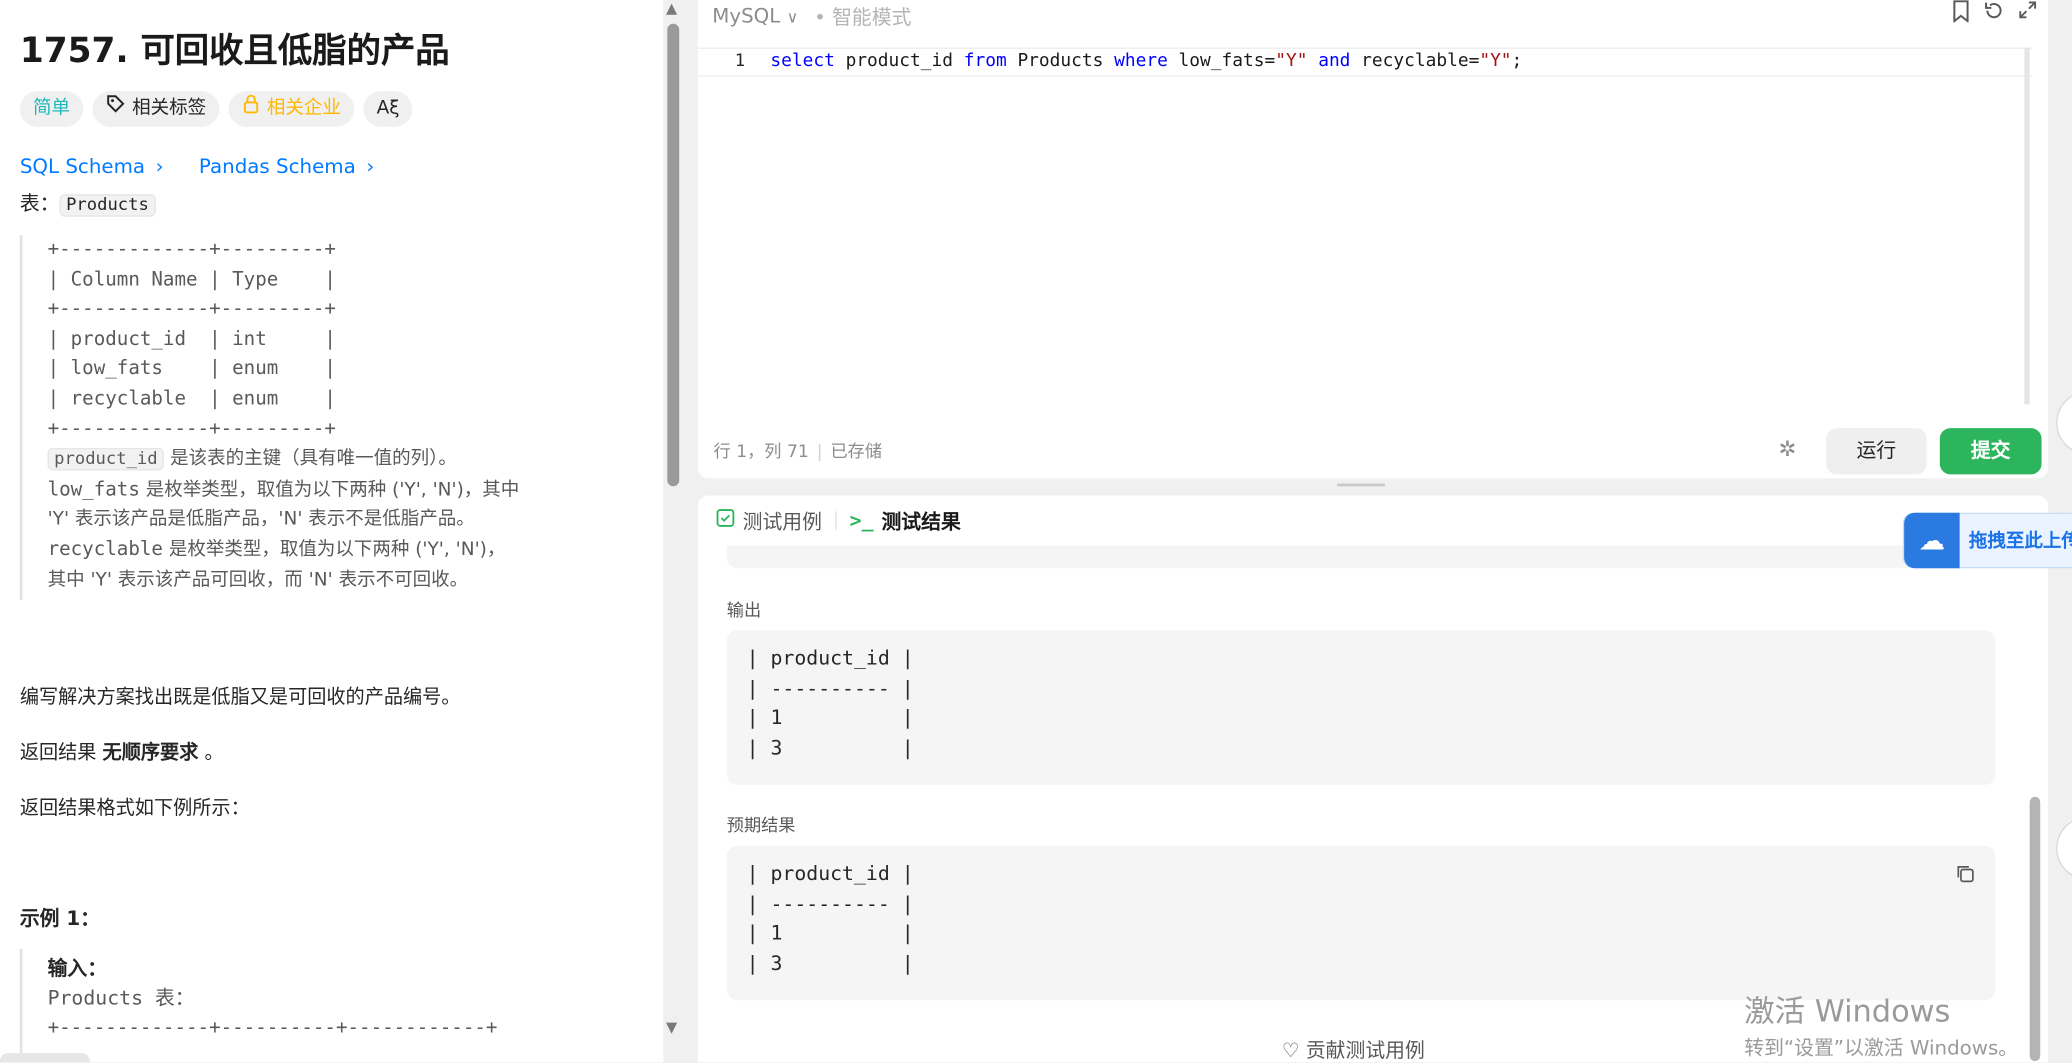  I want to click on smart-mode-label: 智能模式, so click(872, 16).